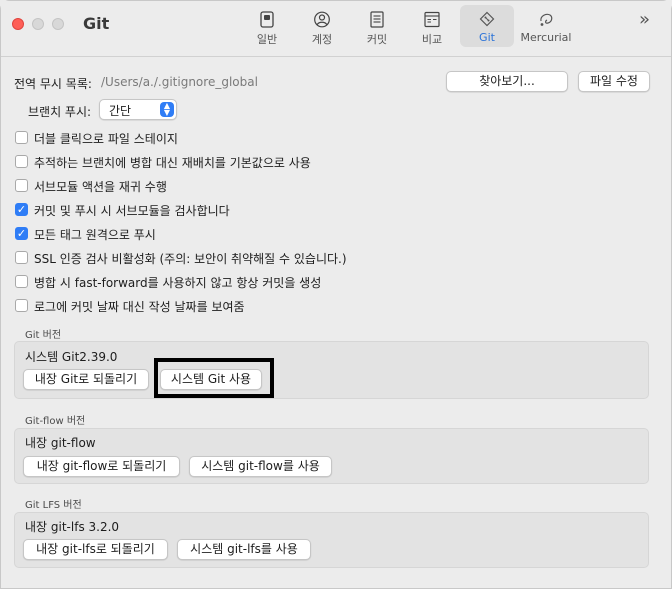 This screenshot has width=672, height=589. Describe the element at coordinates (377, 39) in the screenshot. I see `toolbar-tab-label: 커밋` at that location.